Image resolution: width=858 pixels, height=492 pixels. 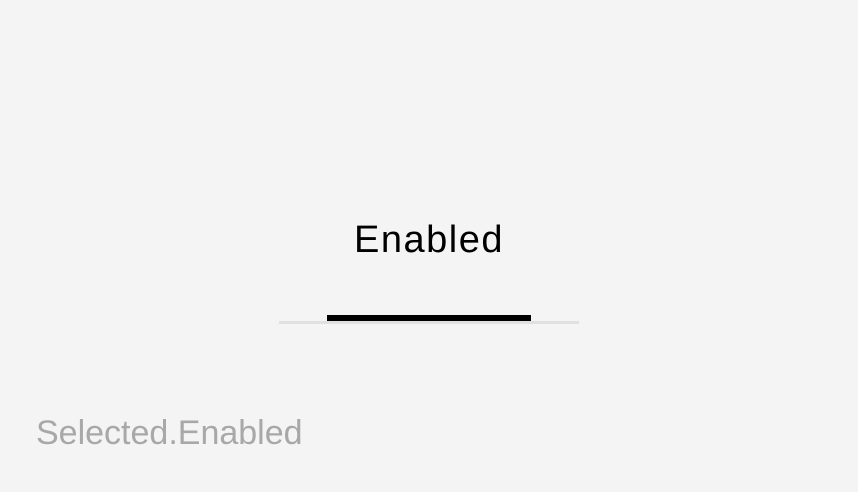 I want to click on tab-track-line, so click(x=429, y=322).